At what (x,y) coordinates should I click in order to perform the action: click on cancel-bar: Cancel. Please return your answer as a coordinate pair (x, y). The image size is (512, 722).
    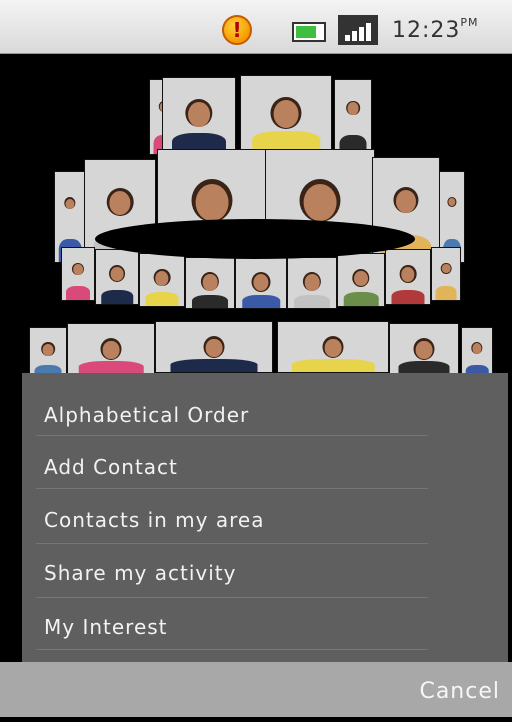
    Looking at the image, I should click on (256, 689).